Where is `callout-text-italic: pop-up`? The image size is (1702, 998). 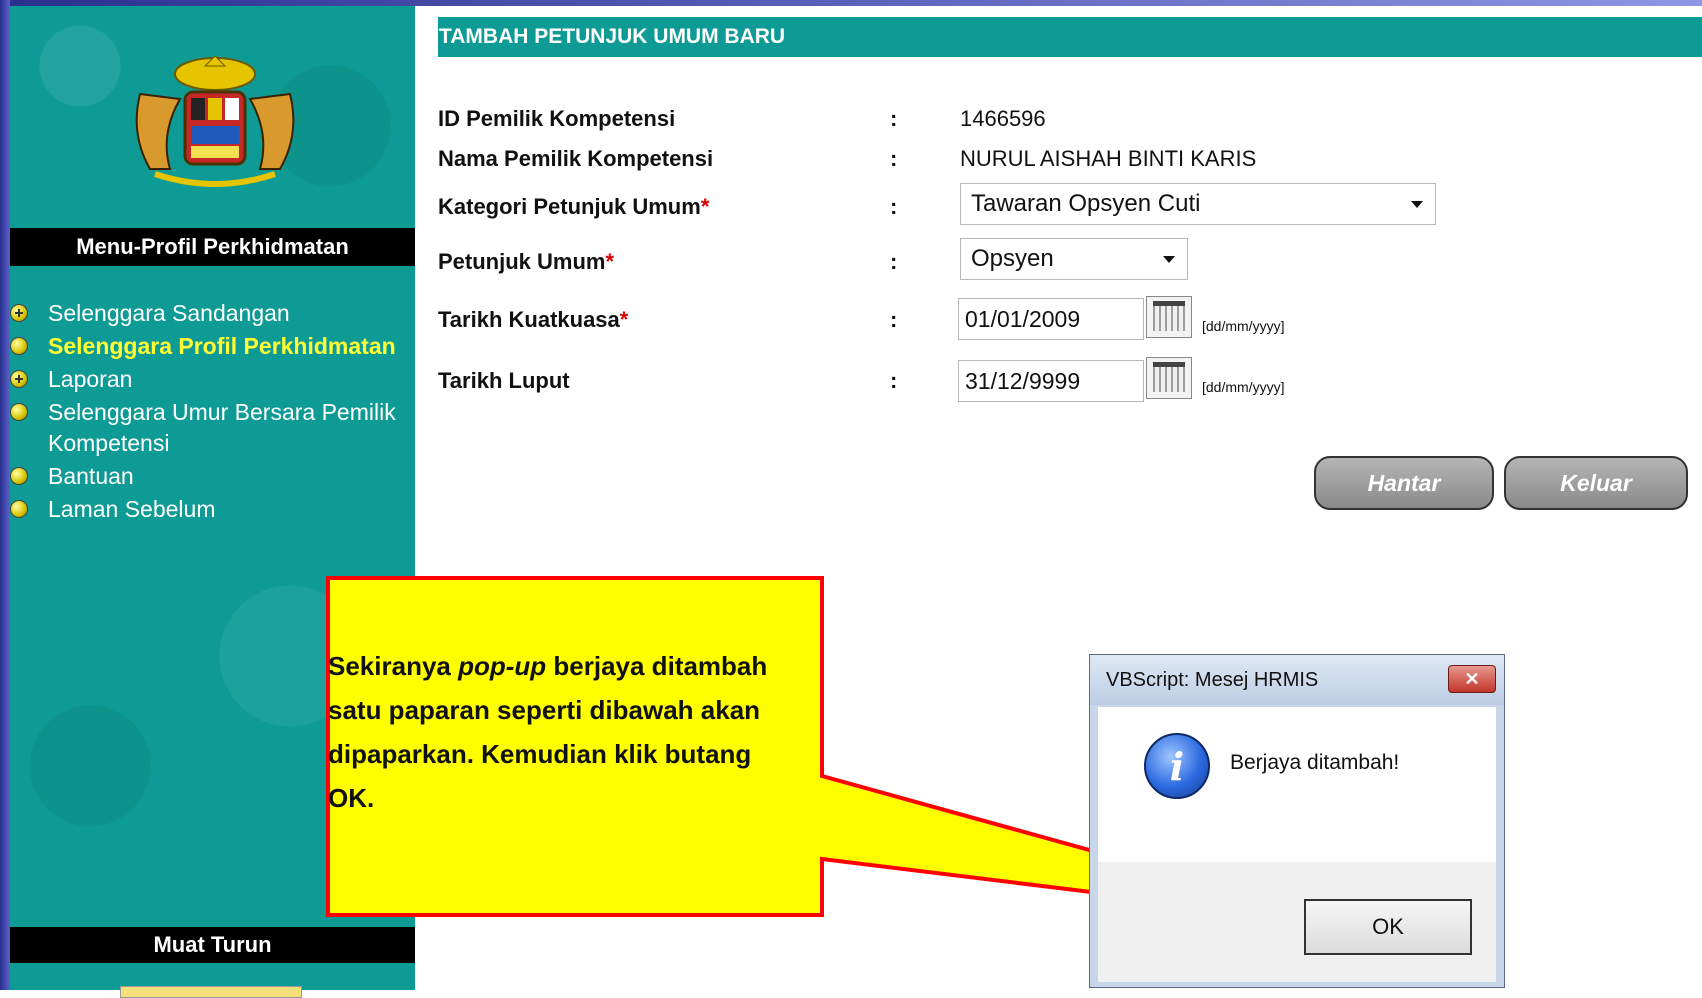
callout-text-italic: pop-up is located at coordinates (502, 666).